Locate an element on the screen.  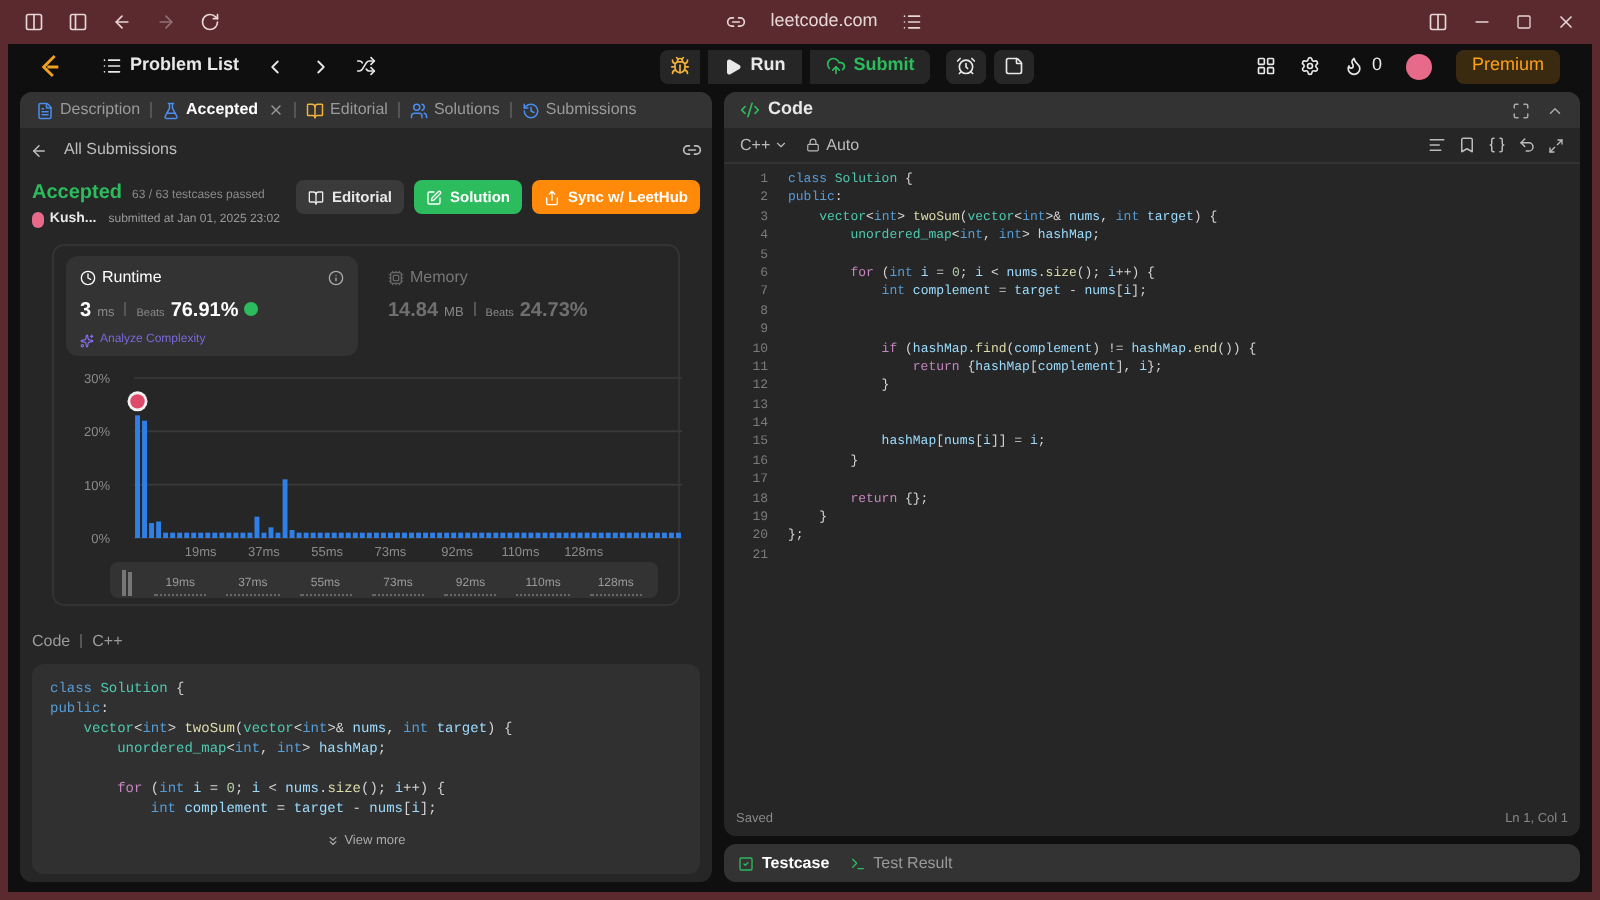
timer-button is located at coordinates (966, 66).